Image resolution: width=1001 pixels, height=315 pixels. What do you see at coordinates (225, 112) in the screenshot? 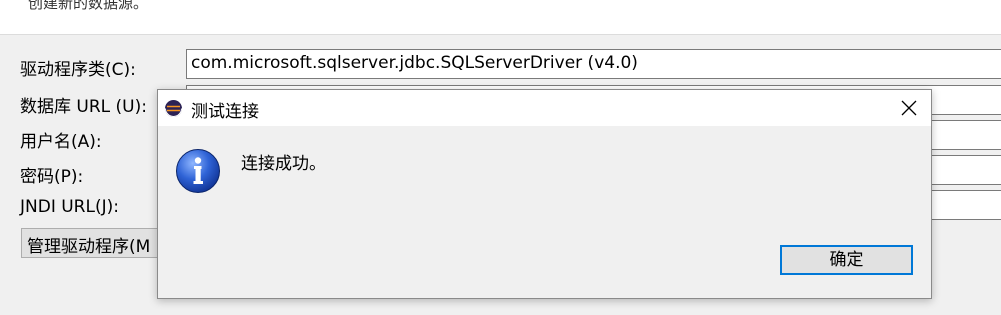
I see `dialog-title: 测试连接` at bounding box center [225, 112].